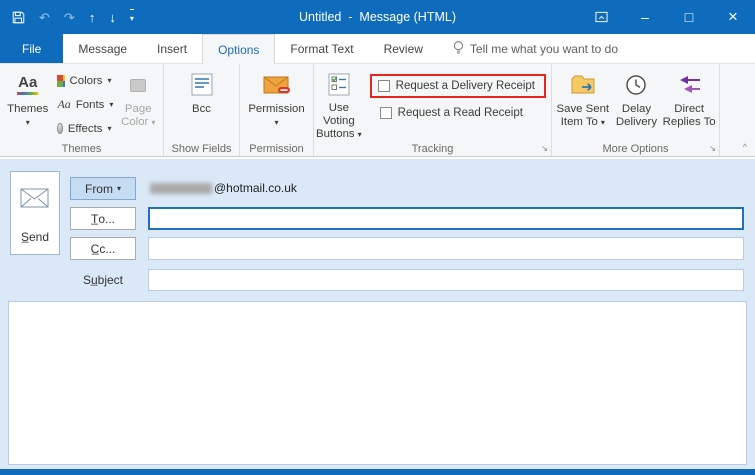  I want to click on ribbon-group-show-fields: Bcc Show Fields, so click(202, 110).